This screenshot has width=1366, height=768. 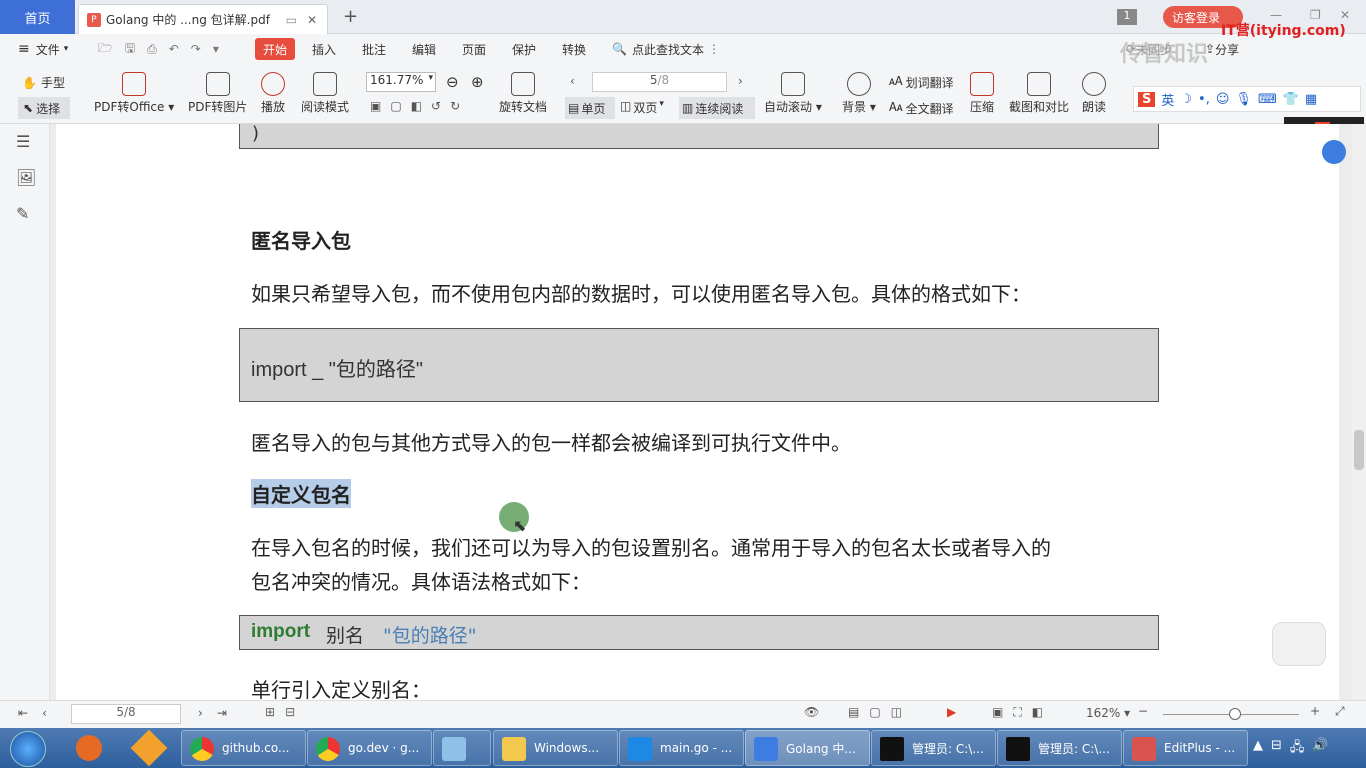 I want to click on read-mode-button: 阅读模式, so click(x=325, y=93).